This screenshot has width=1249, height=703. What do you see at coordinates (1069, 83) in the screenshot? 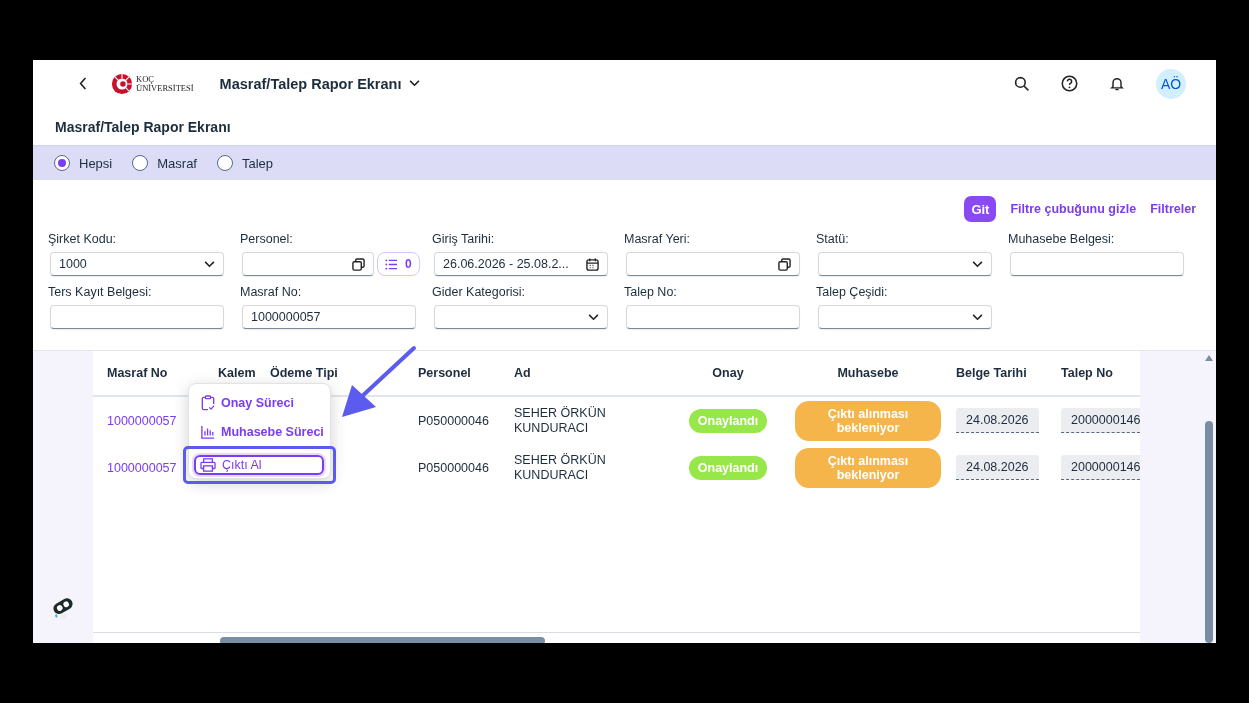
I see `help-icon` at bounding box center [1069, 83].